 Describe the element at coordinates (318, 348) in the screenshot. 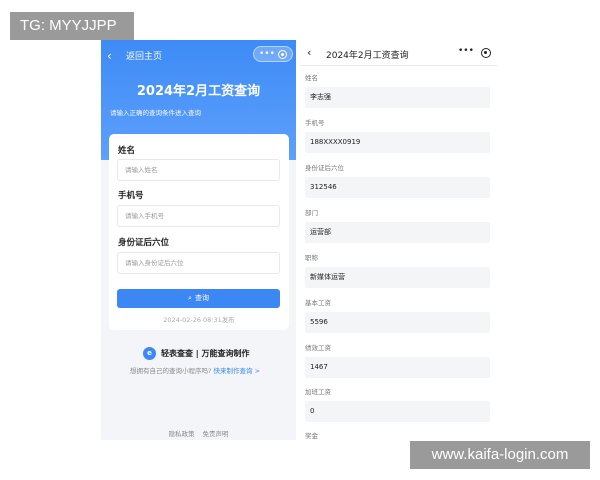

I see `result-field-label: 绩效工资` at that location.